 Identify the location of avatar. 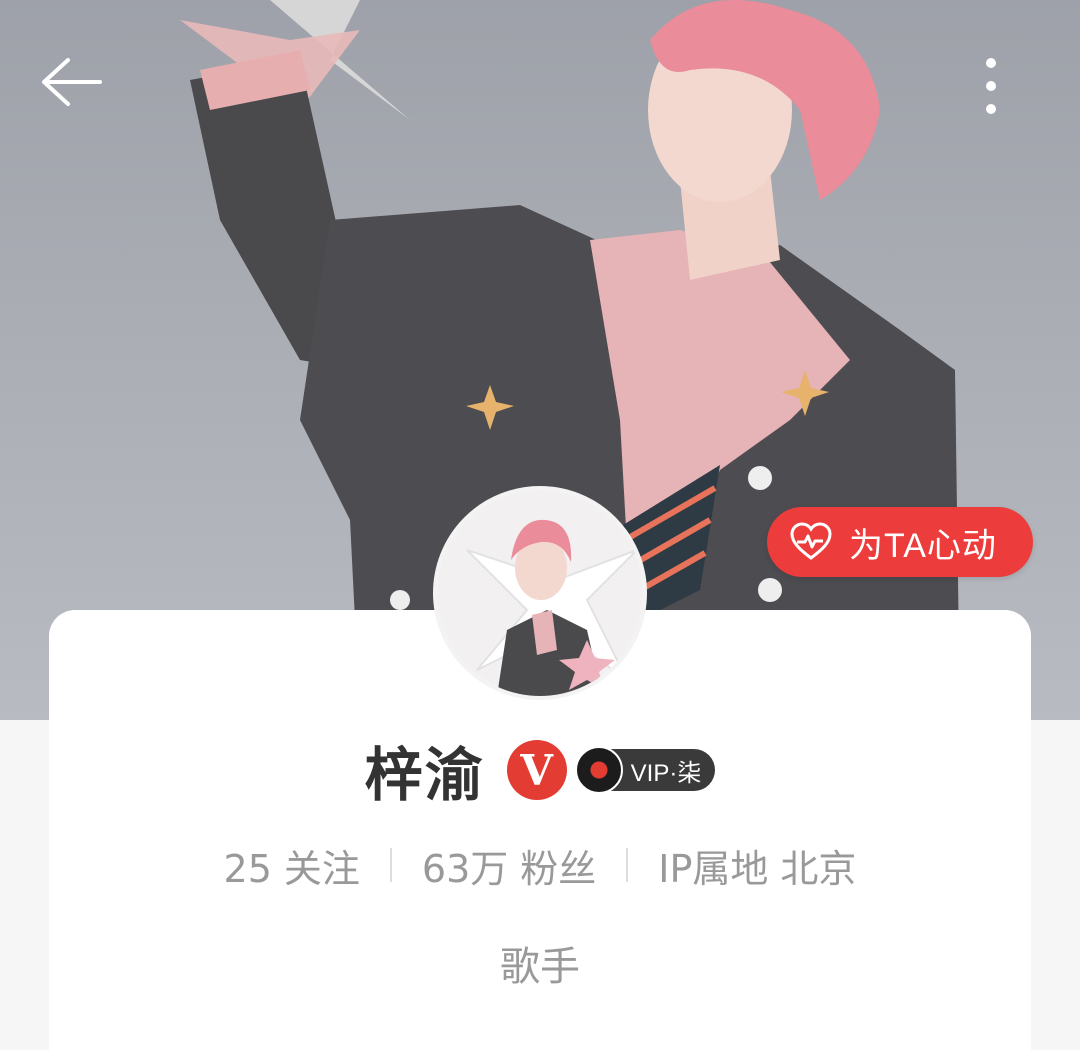
(540, 593).